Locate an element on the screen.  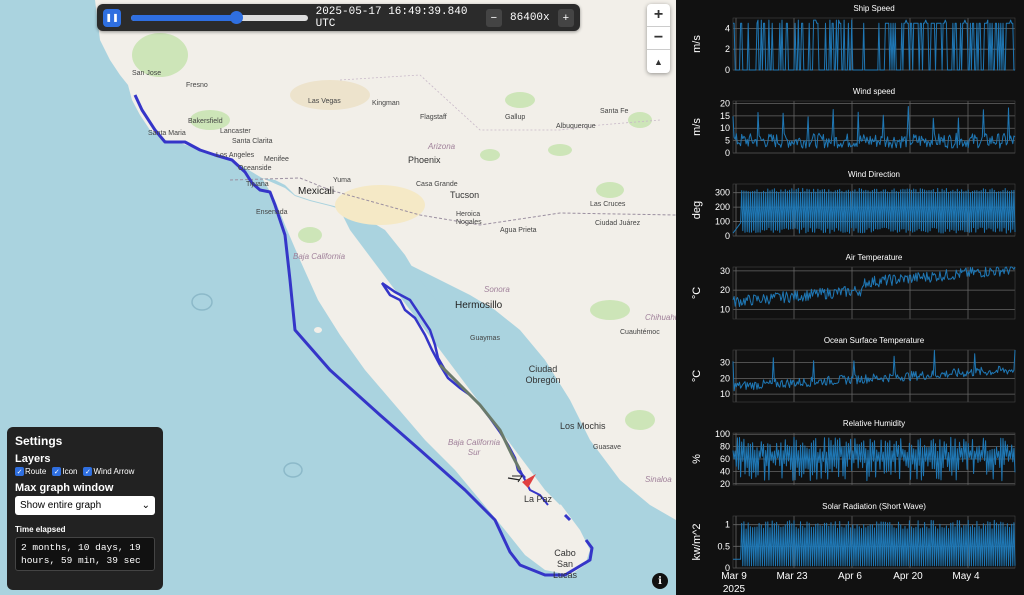
y-tick-label: 15 is located at coordinates (725, 116).